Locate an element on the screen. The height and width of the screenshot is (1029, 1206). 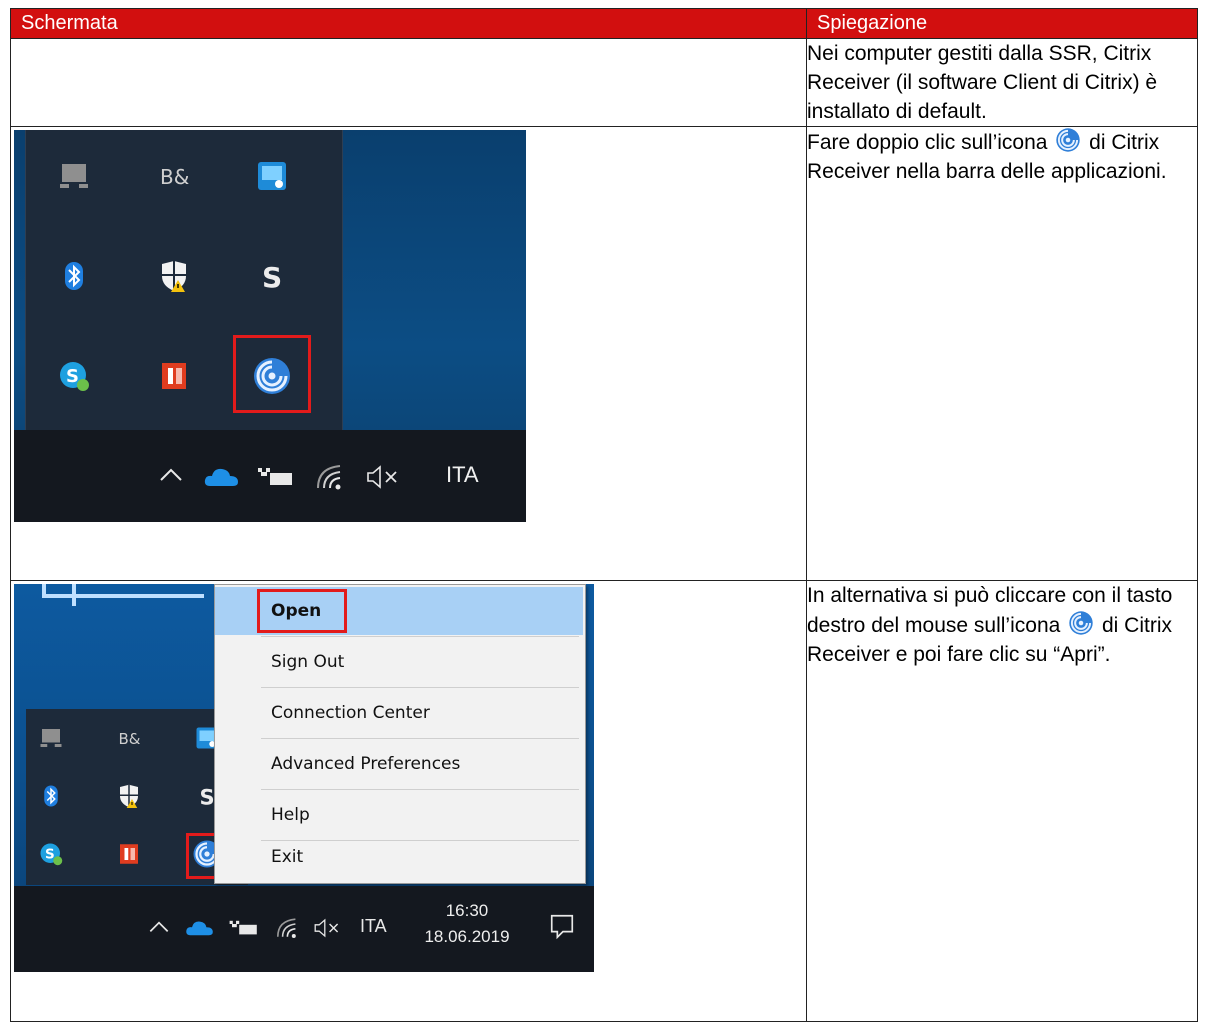
open-highlight-box is located at coordinates (302, 611).